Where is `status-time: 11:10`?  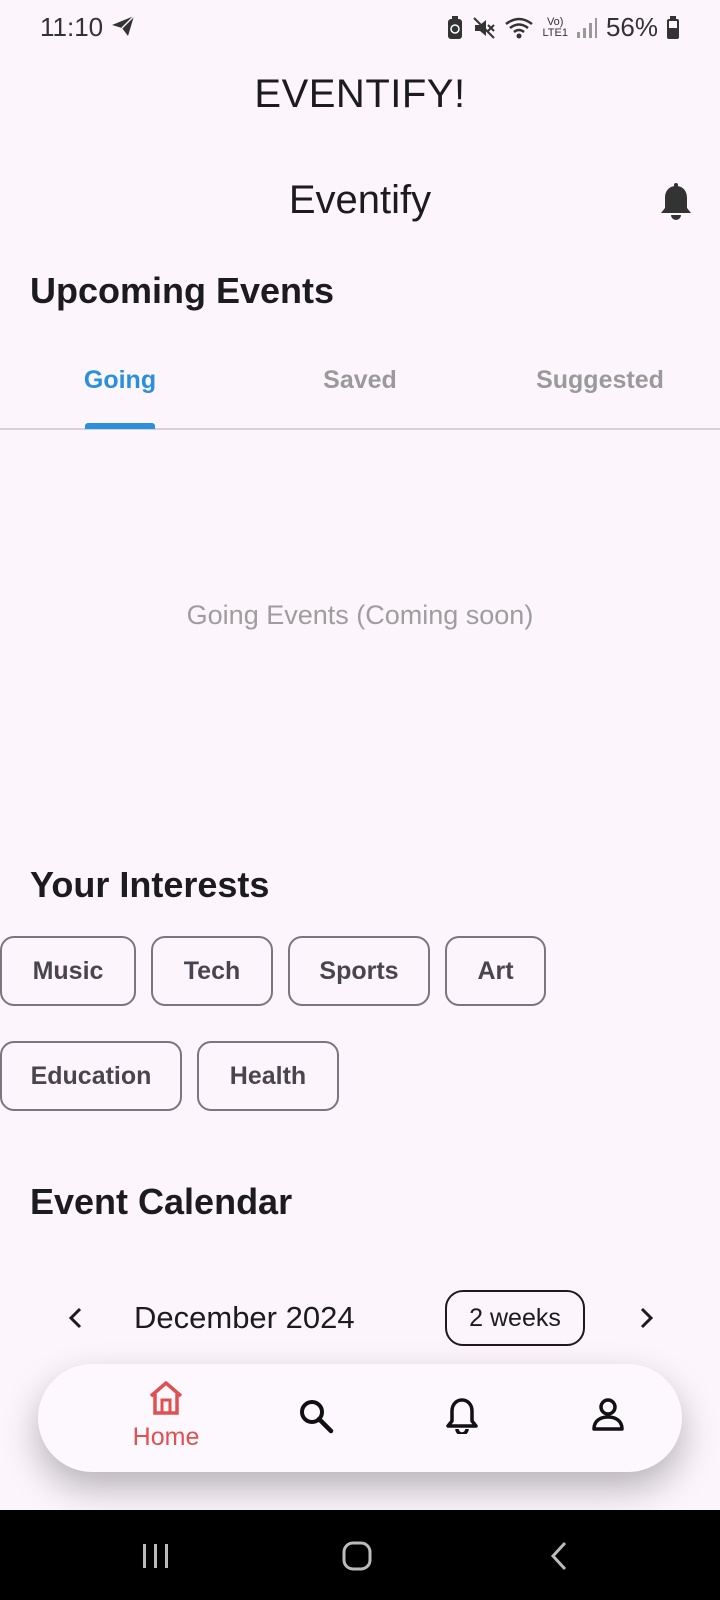 status-time: 11:10 is located at coordinates (72, 27).